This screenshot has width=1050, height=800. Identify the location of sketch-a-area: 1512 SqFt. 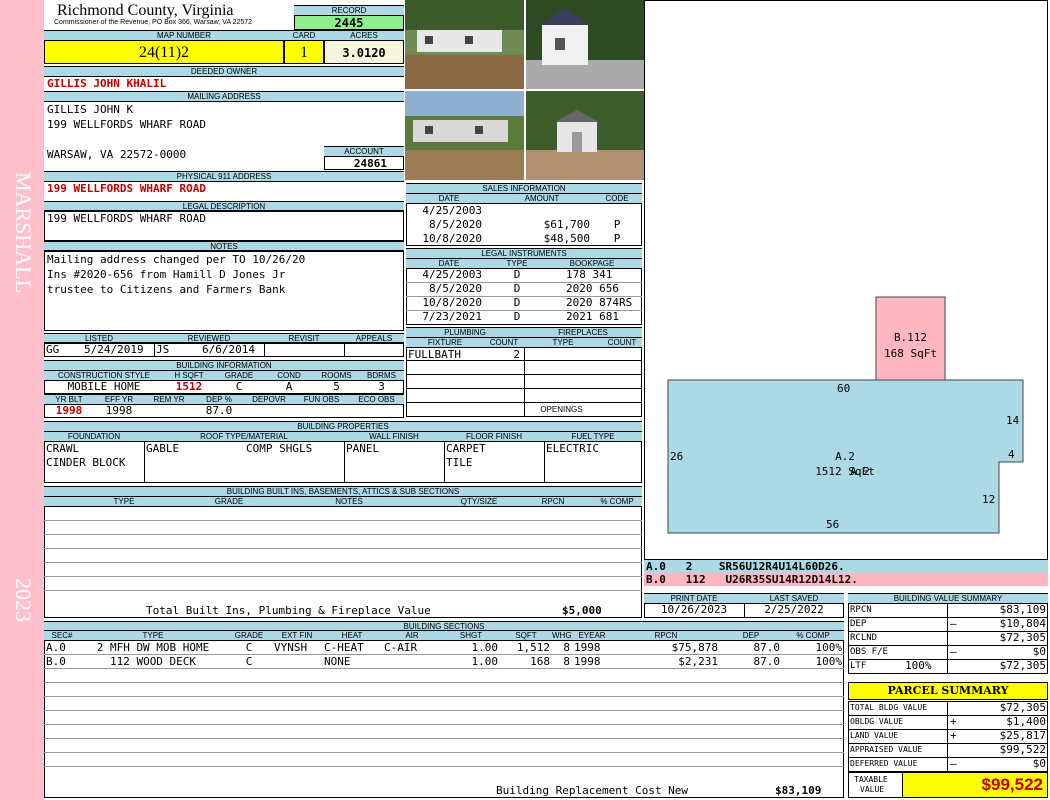
(845, 471).